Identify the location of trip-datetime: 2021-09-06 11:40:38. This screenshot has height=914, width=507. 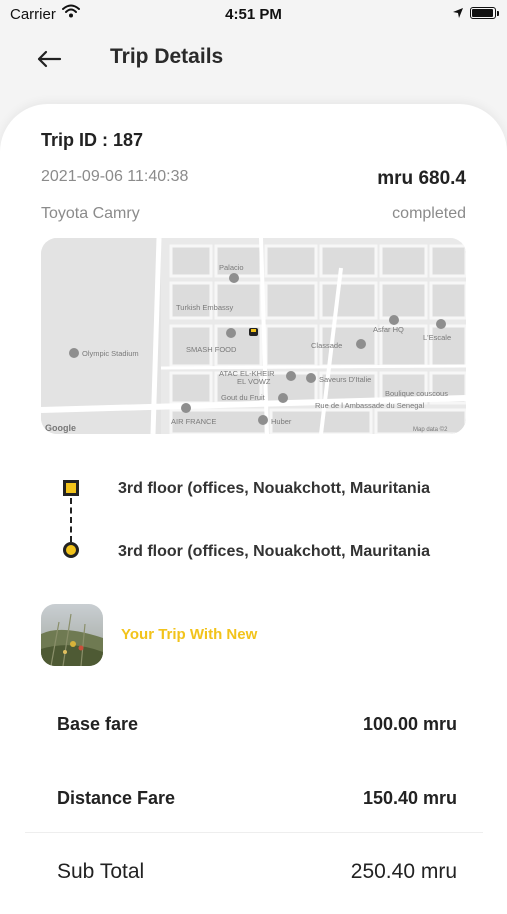
(115, 176).